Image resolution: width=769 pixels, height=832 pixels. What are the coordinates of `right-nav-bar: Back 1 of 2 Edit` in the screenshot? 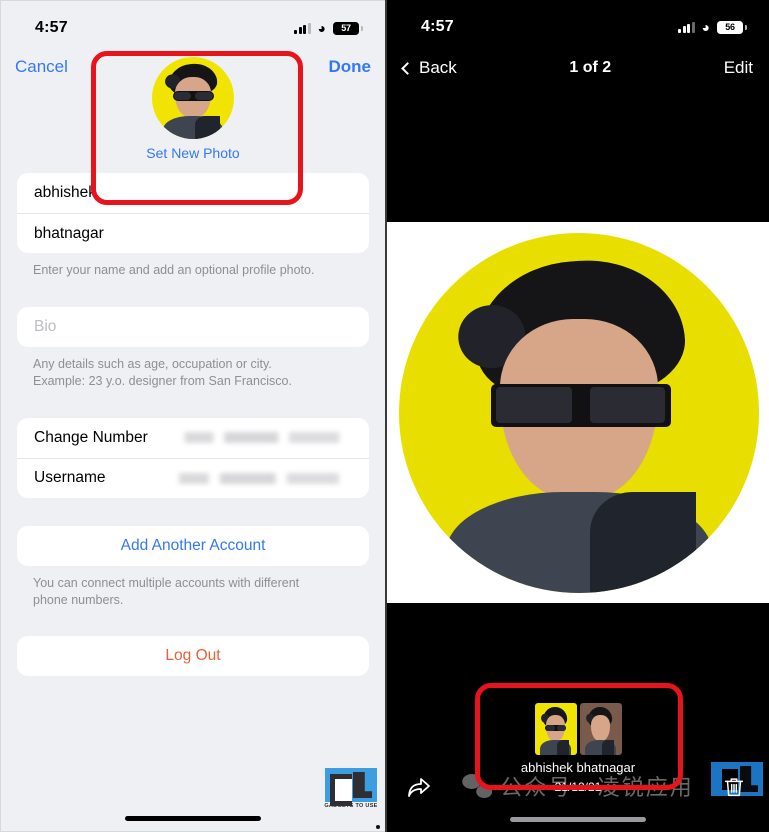 It's located at (578, 68).